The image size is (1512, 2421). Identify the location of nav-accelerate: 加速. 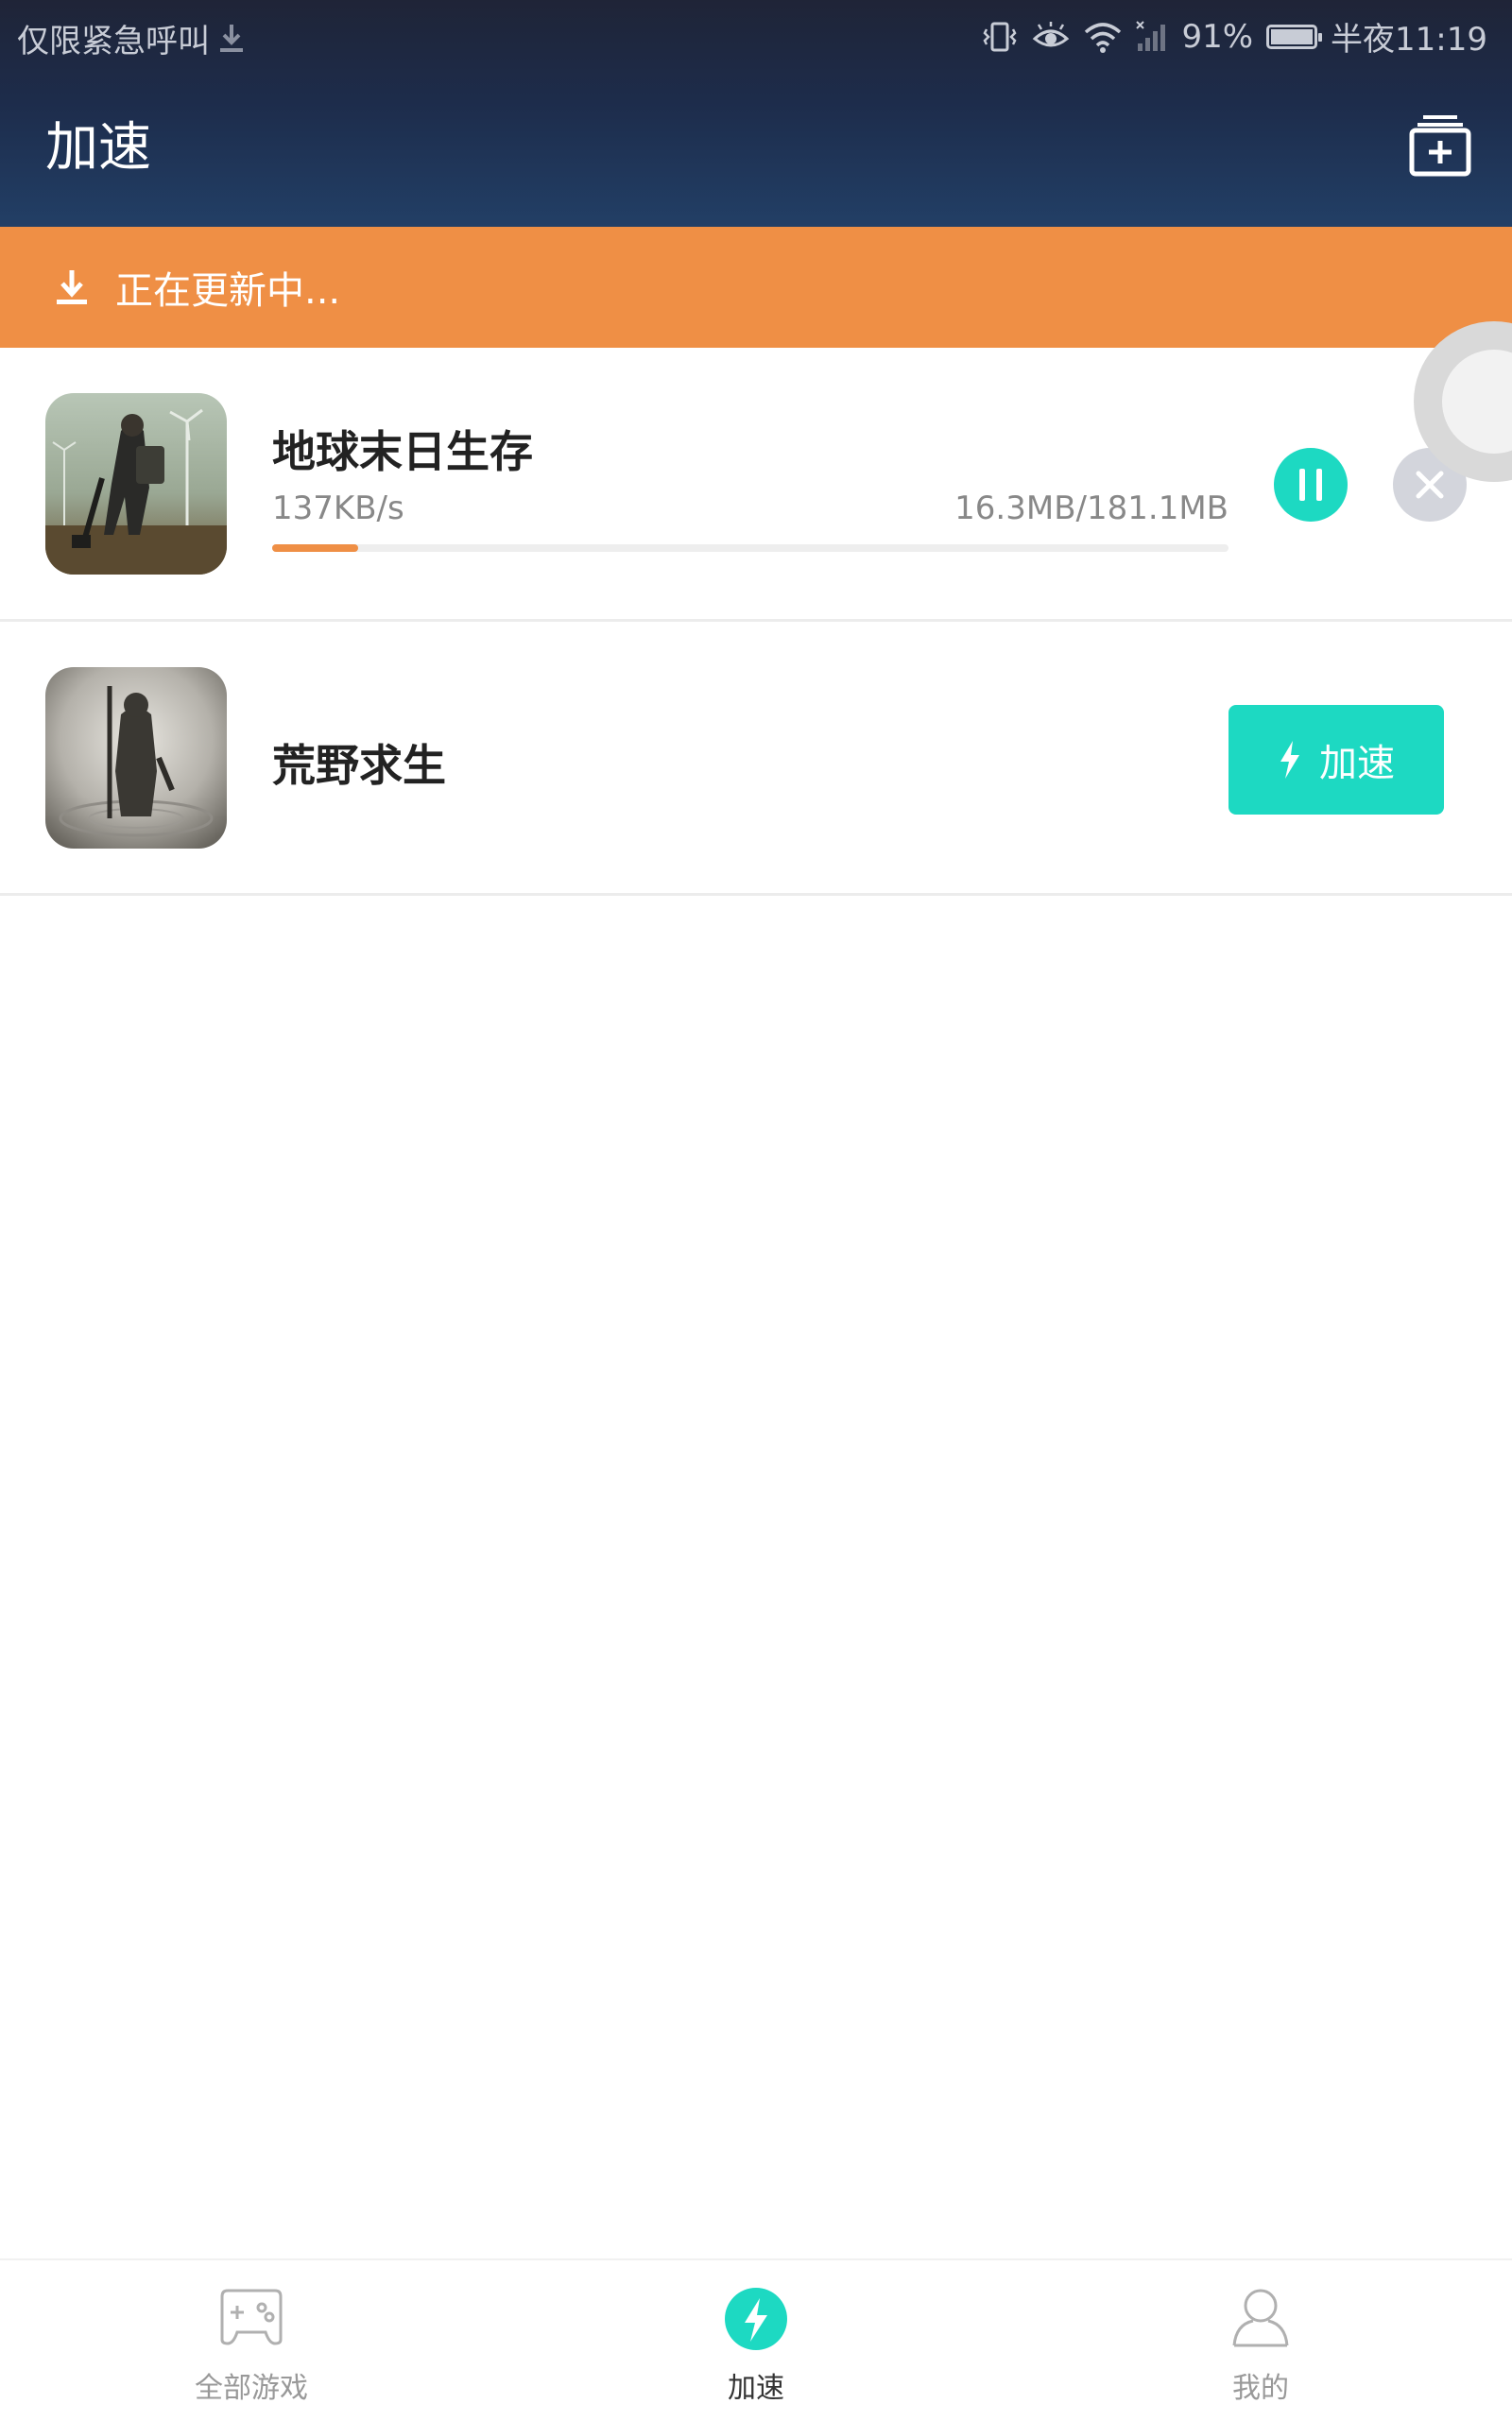
(756, 2340).